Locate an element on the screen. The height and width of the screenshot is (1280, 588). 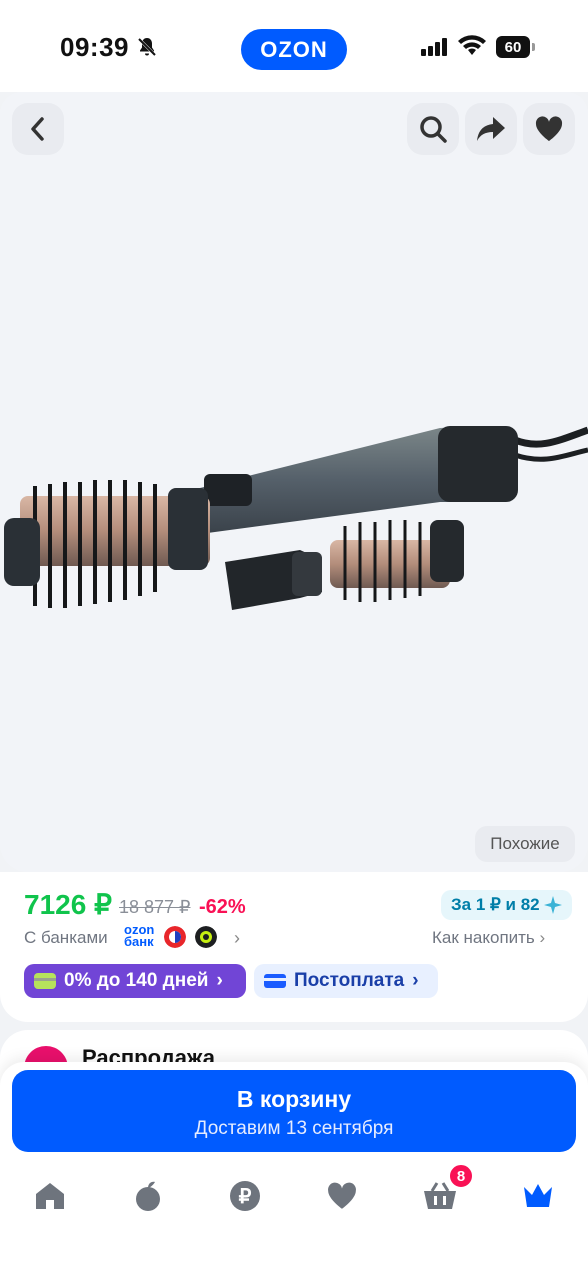
delivery-date: Доставим 13 сентября is located at coordinates (294, 1128).